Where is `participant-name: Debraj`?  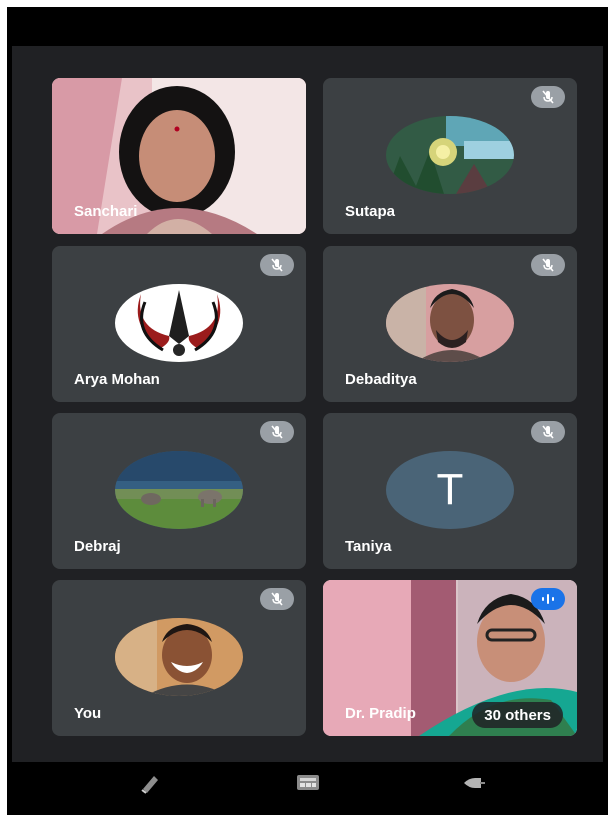
participant-name: Debraj is located at coordinates (97, 546).